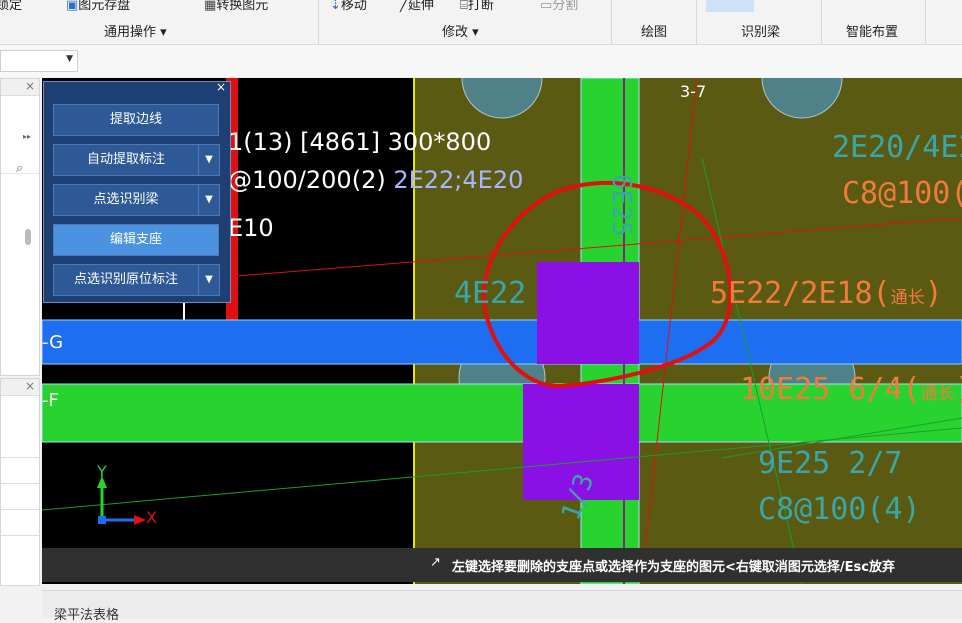 This screenshot has width=962, height=623. What do you see at coordinates (19, 168) in the screenshot?
I see `search-icon: ⌕` at bounding box center [19, 168].